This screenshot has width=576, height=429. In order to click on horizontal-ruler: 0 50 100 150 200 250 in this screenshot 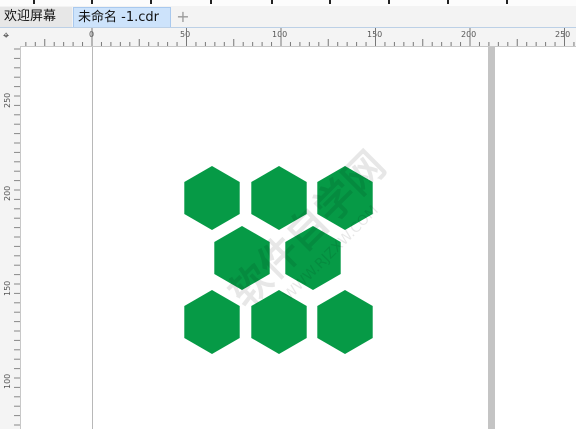, I will do `click(298, 37)`.